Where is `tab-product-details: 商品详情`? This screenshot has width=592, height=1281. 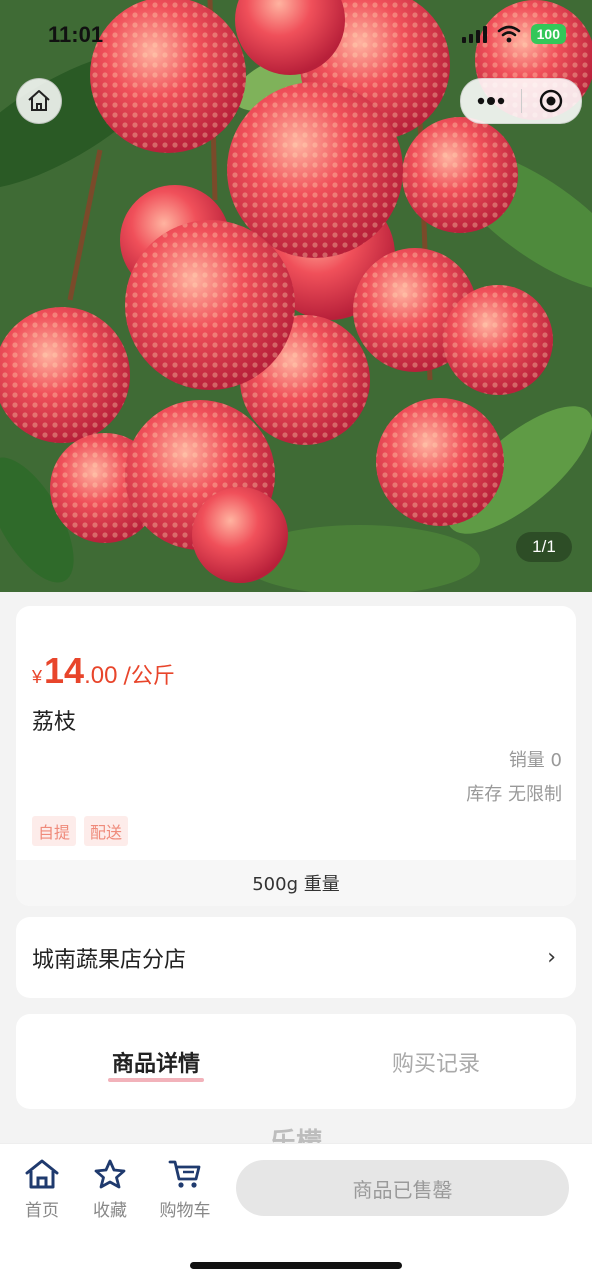
tab-product-details: 商品详情 is located at coordinates (156, 1064).